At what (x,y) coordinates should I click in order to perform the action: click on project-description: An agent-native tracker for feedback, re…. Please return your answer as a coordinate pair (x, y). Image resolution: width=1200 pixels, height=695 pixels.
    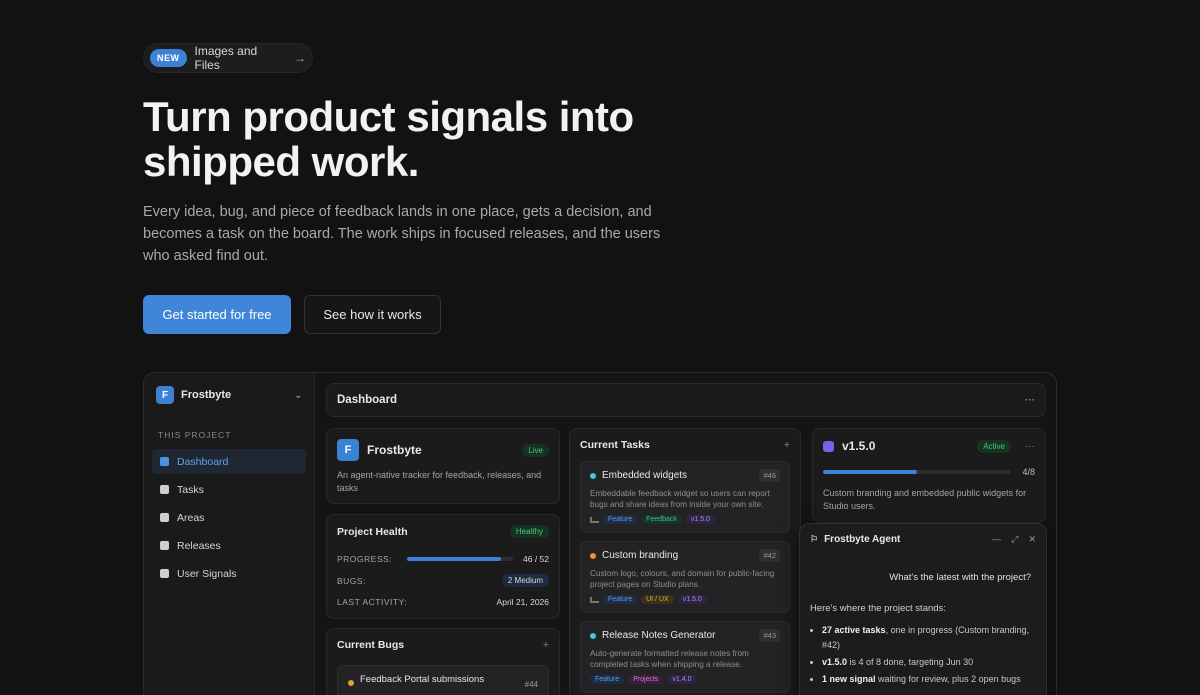
    Looking at the image, I should click on (439, 481).